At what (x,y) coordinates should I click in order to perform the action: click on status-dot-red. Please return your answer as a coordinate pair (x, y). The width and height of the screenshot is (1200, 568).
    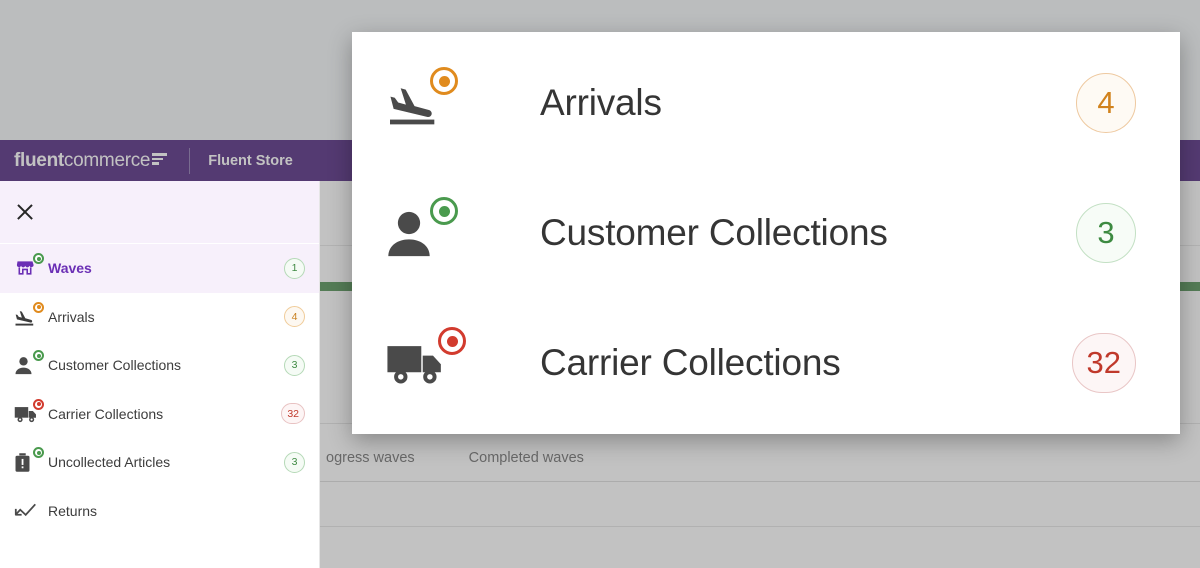
    Looking at the image, I should click on (38, 404).